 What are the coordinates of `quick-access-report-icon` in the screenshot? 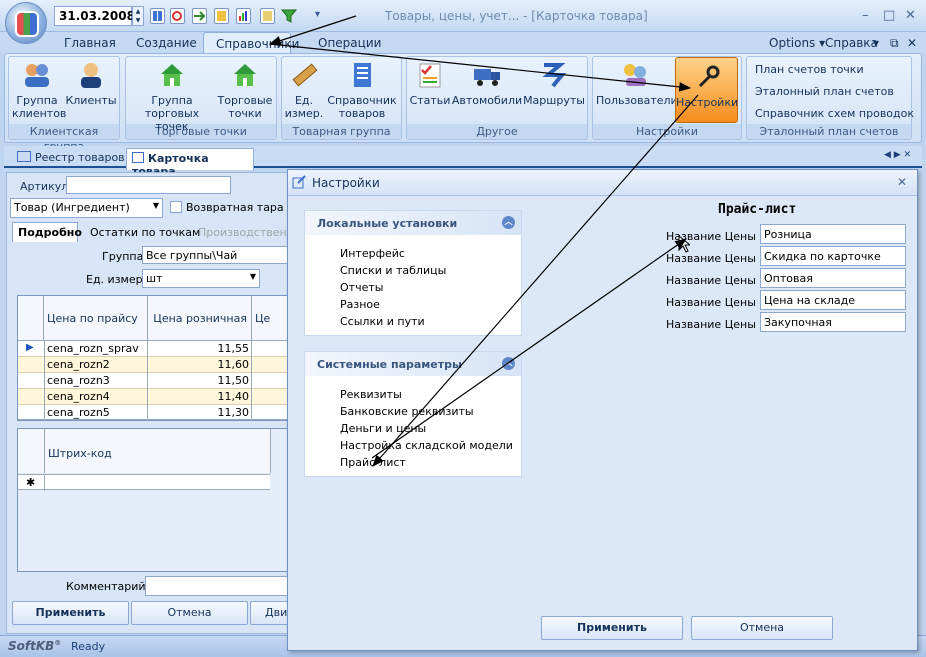 It's located at (221, 16).